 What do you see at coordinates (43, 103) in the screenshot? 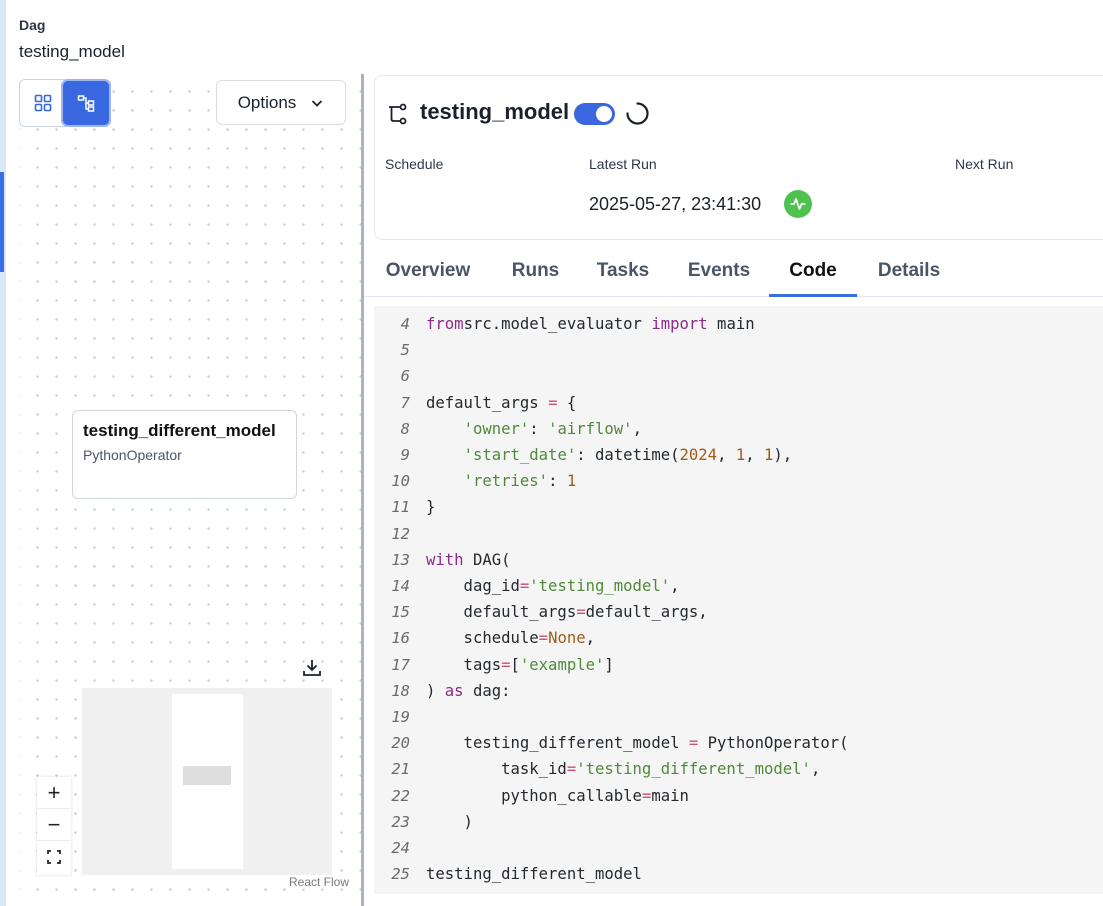
I see `grid-view-button` at bounding box center [43, 103].